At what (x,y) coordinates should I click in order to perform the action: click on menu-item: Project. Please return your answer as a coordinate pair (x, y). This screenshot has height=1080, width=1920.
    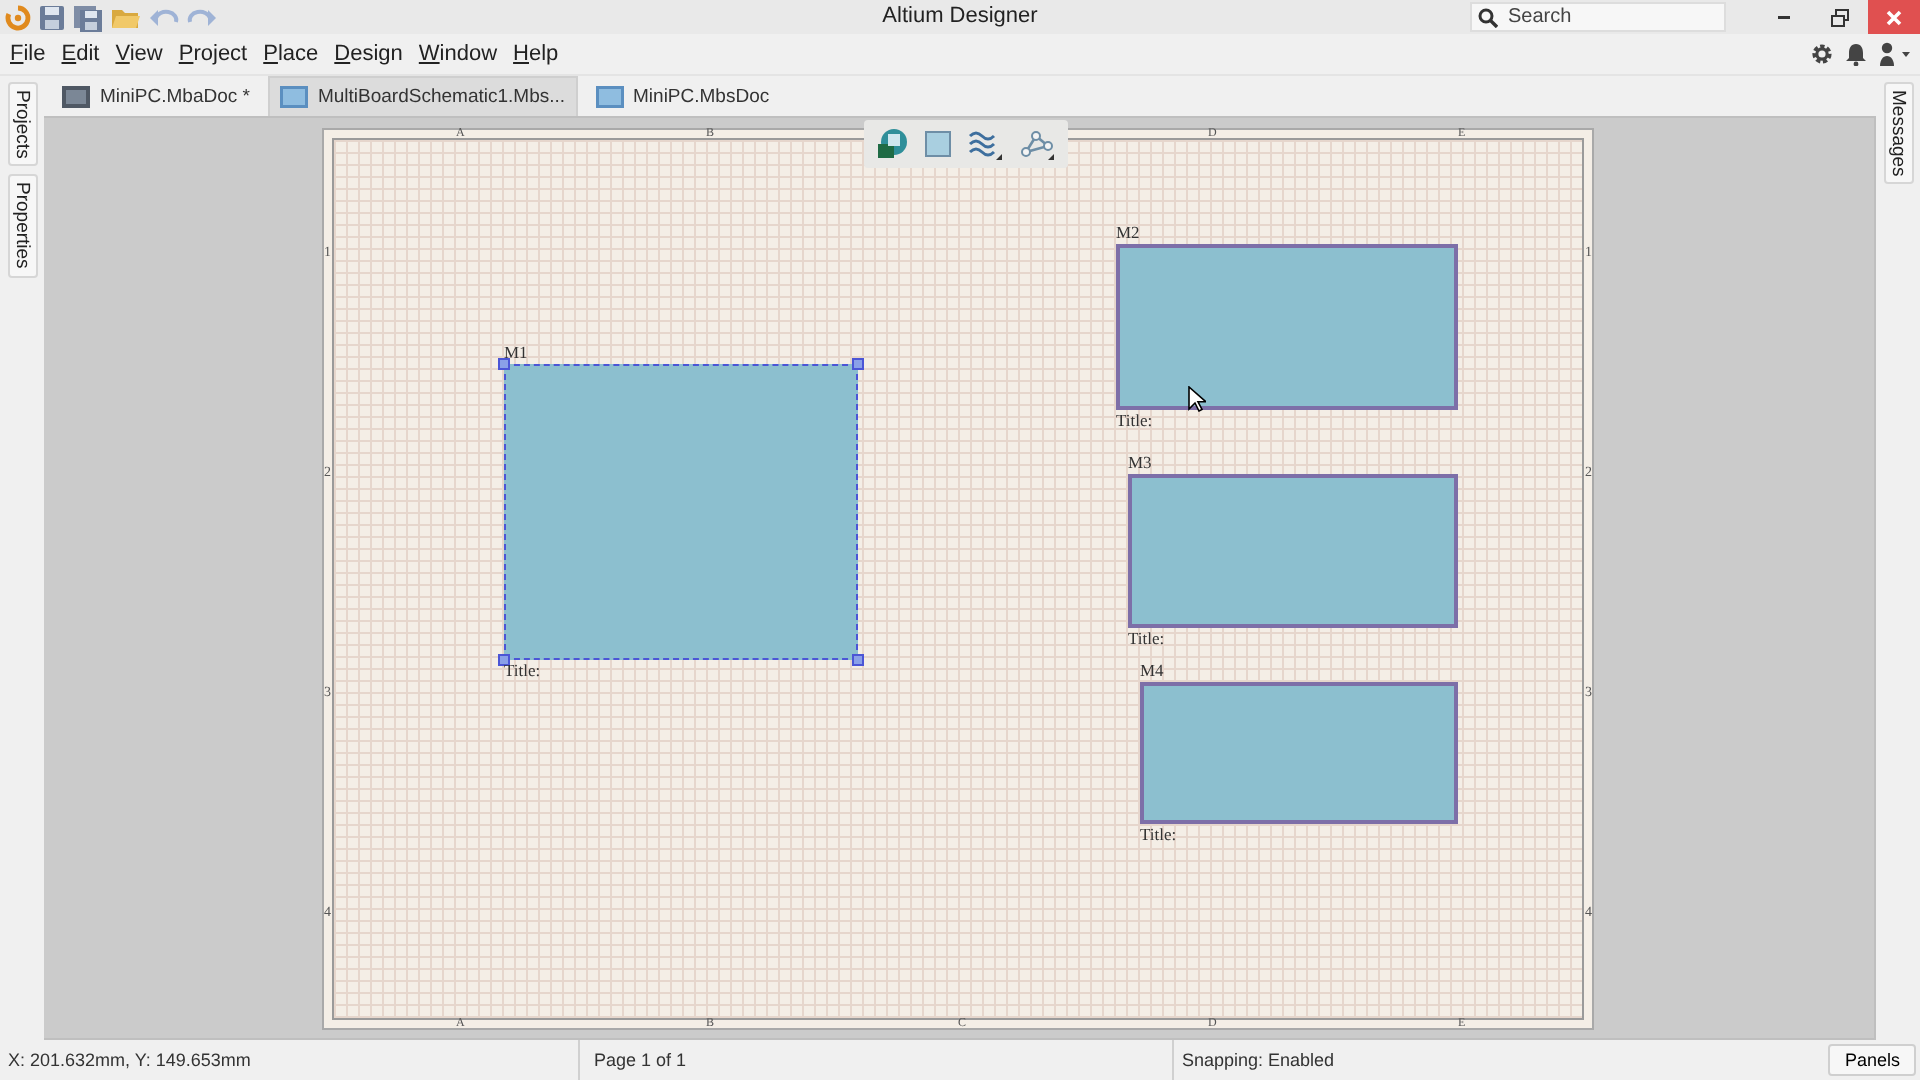
    Looking at the image, I should click on (213, 53).